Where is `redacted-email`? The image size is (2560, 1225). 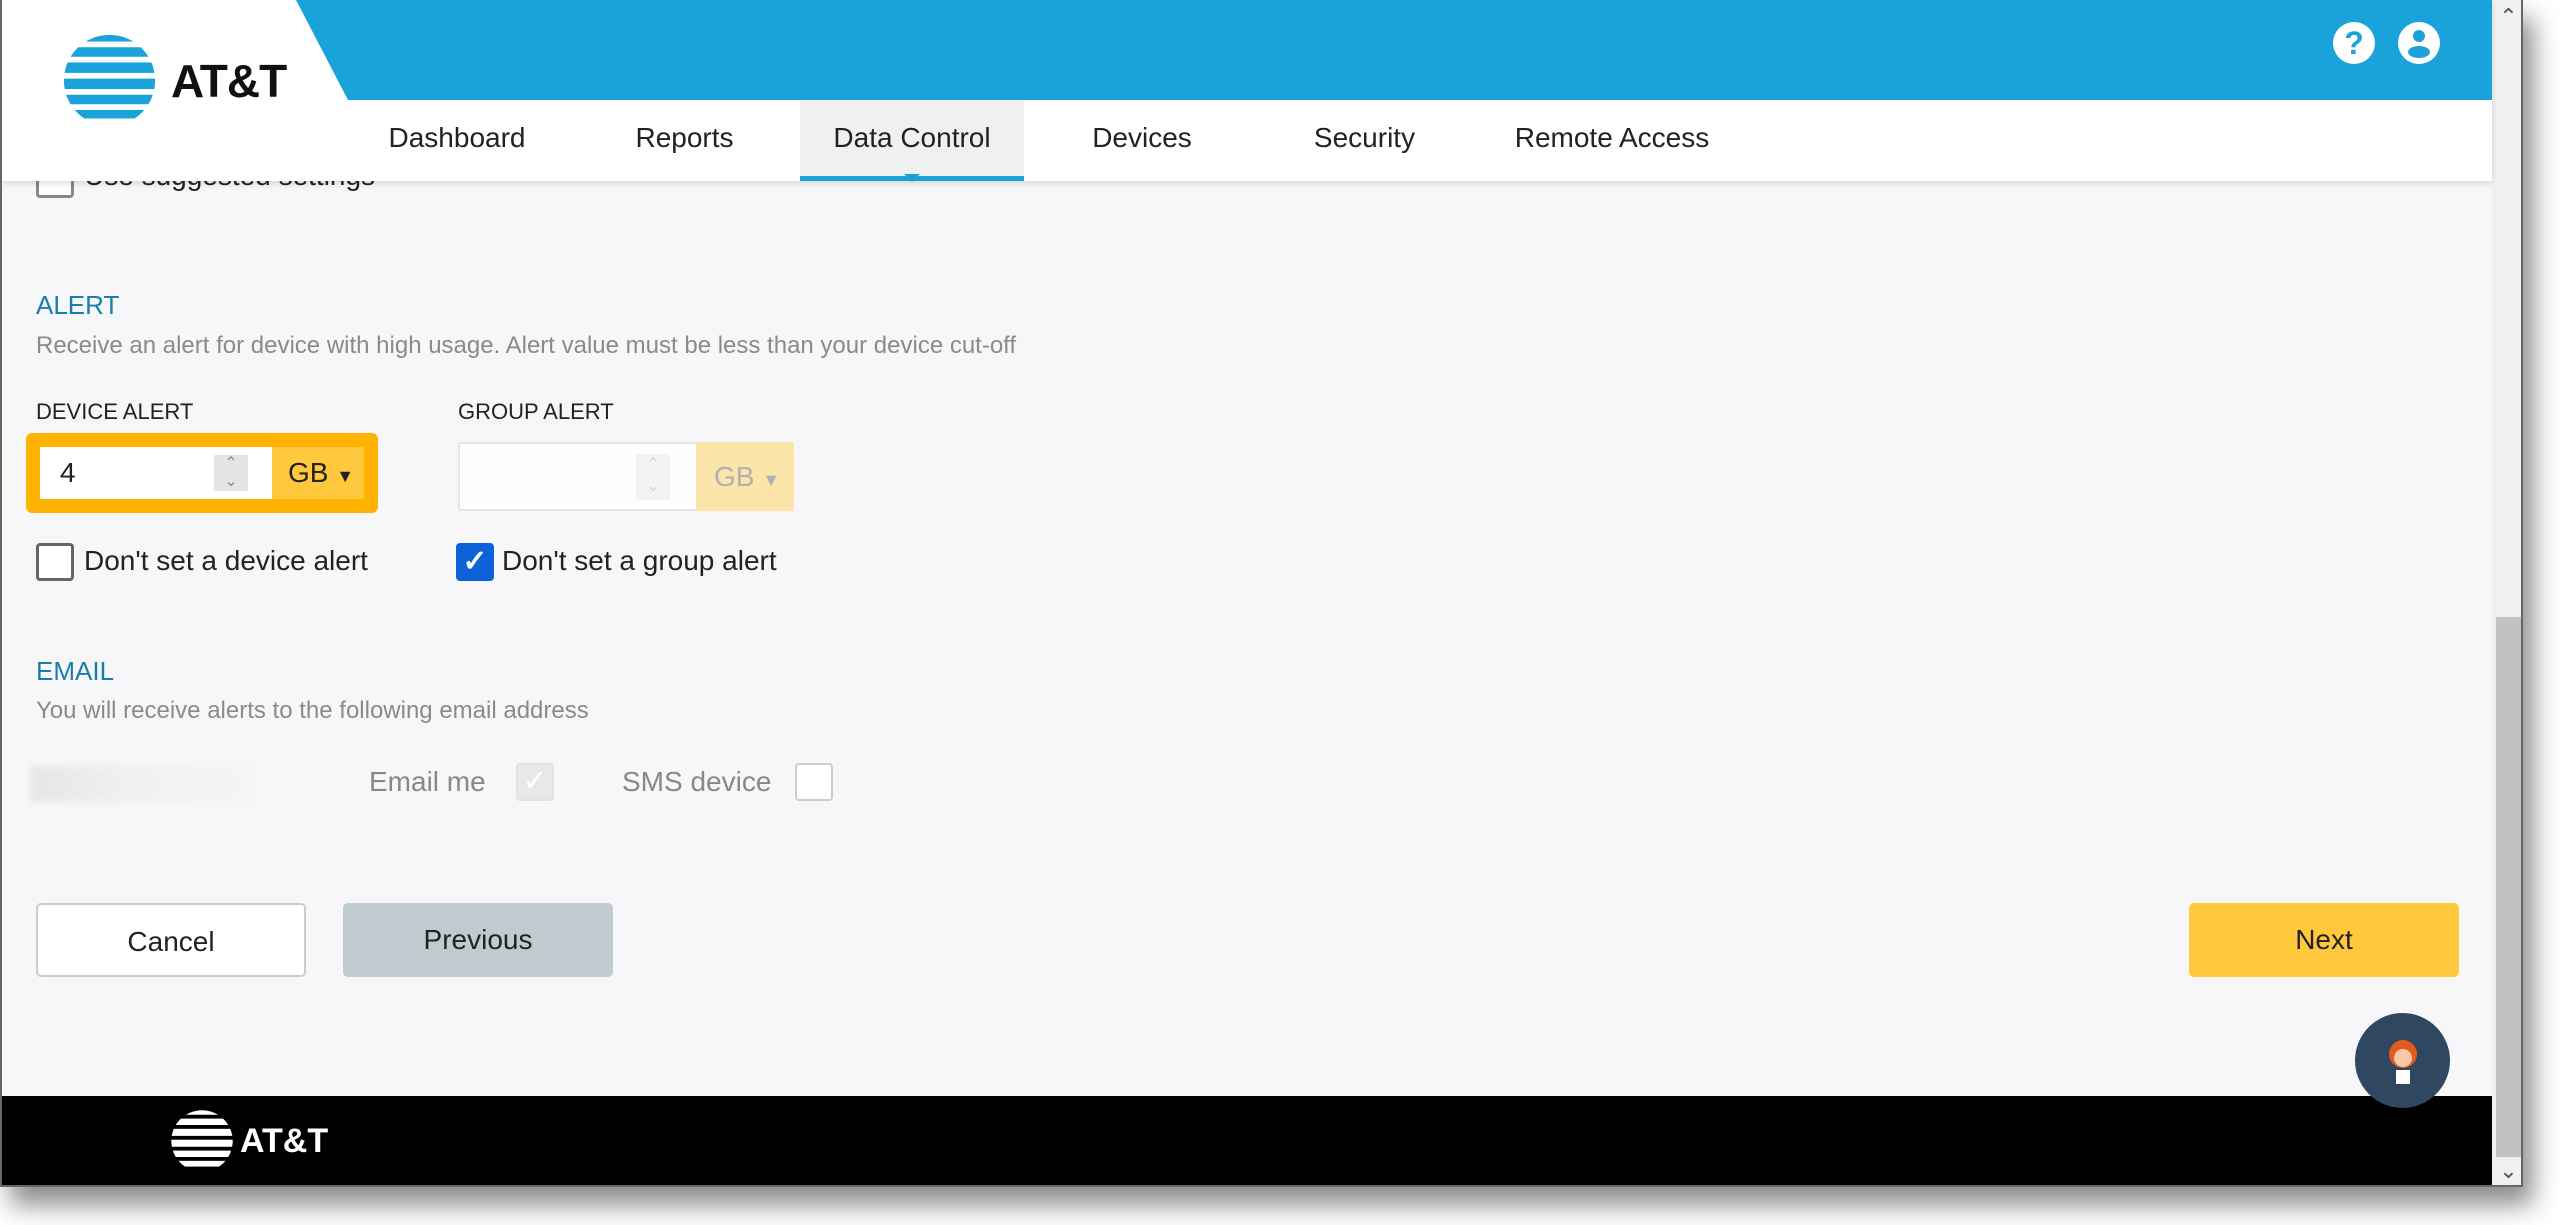
redacted-email is located at coordinates (140, 784).